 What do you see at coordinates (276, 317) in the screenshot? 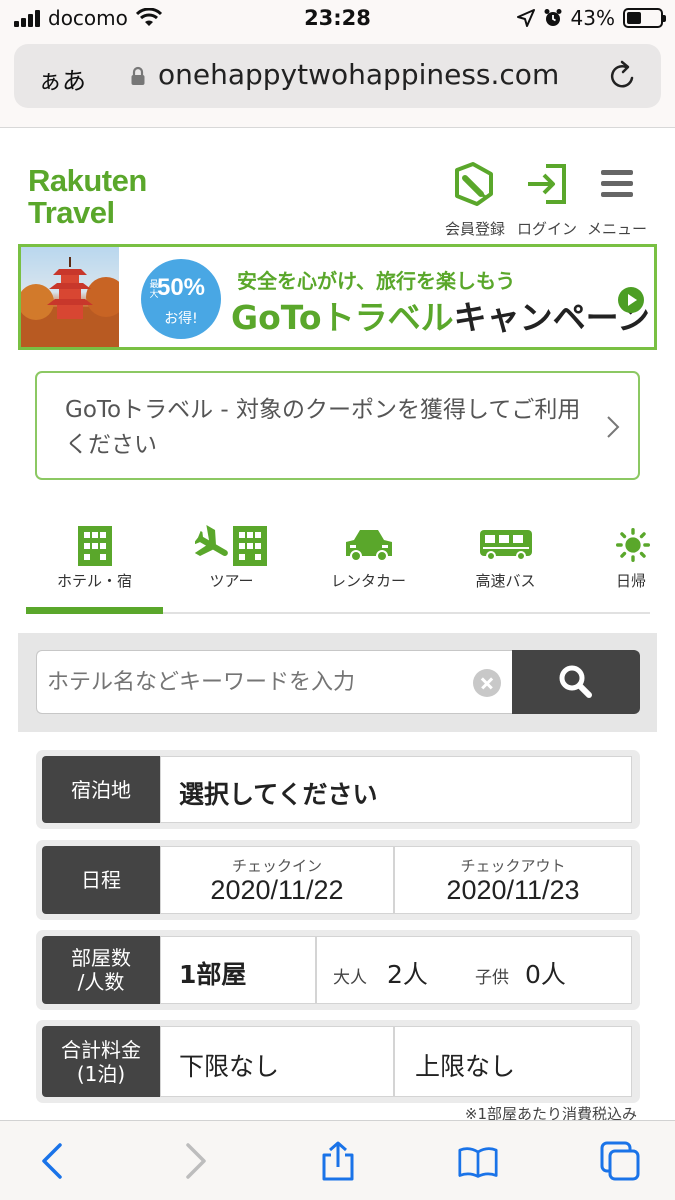
I see `banner-title-goto: GoTo` at bounding box center [276, 317].